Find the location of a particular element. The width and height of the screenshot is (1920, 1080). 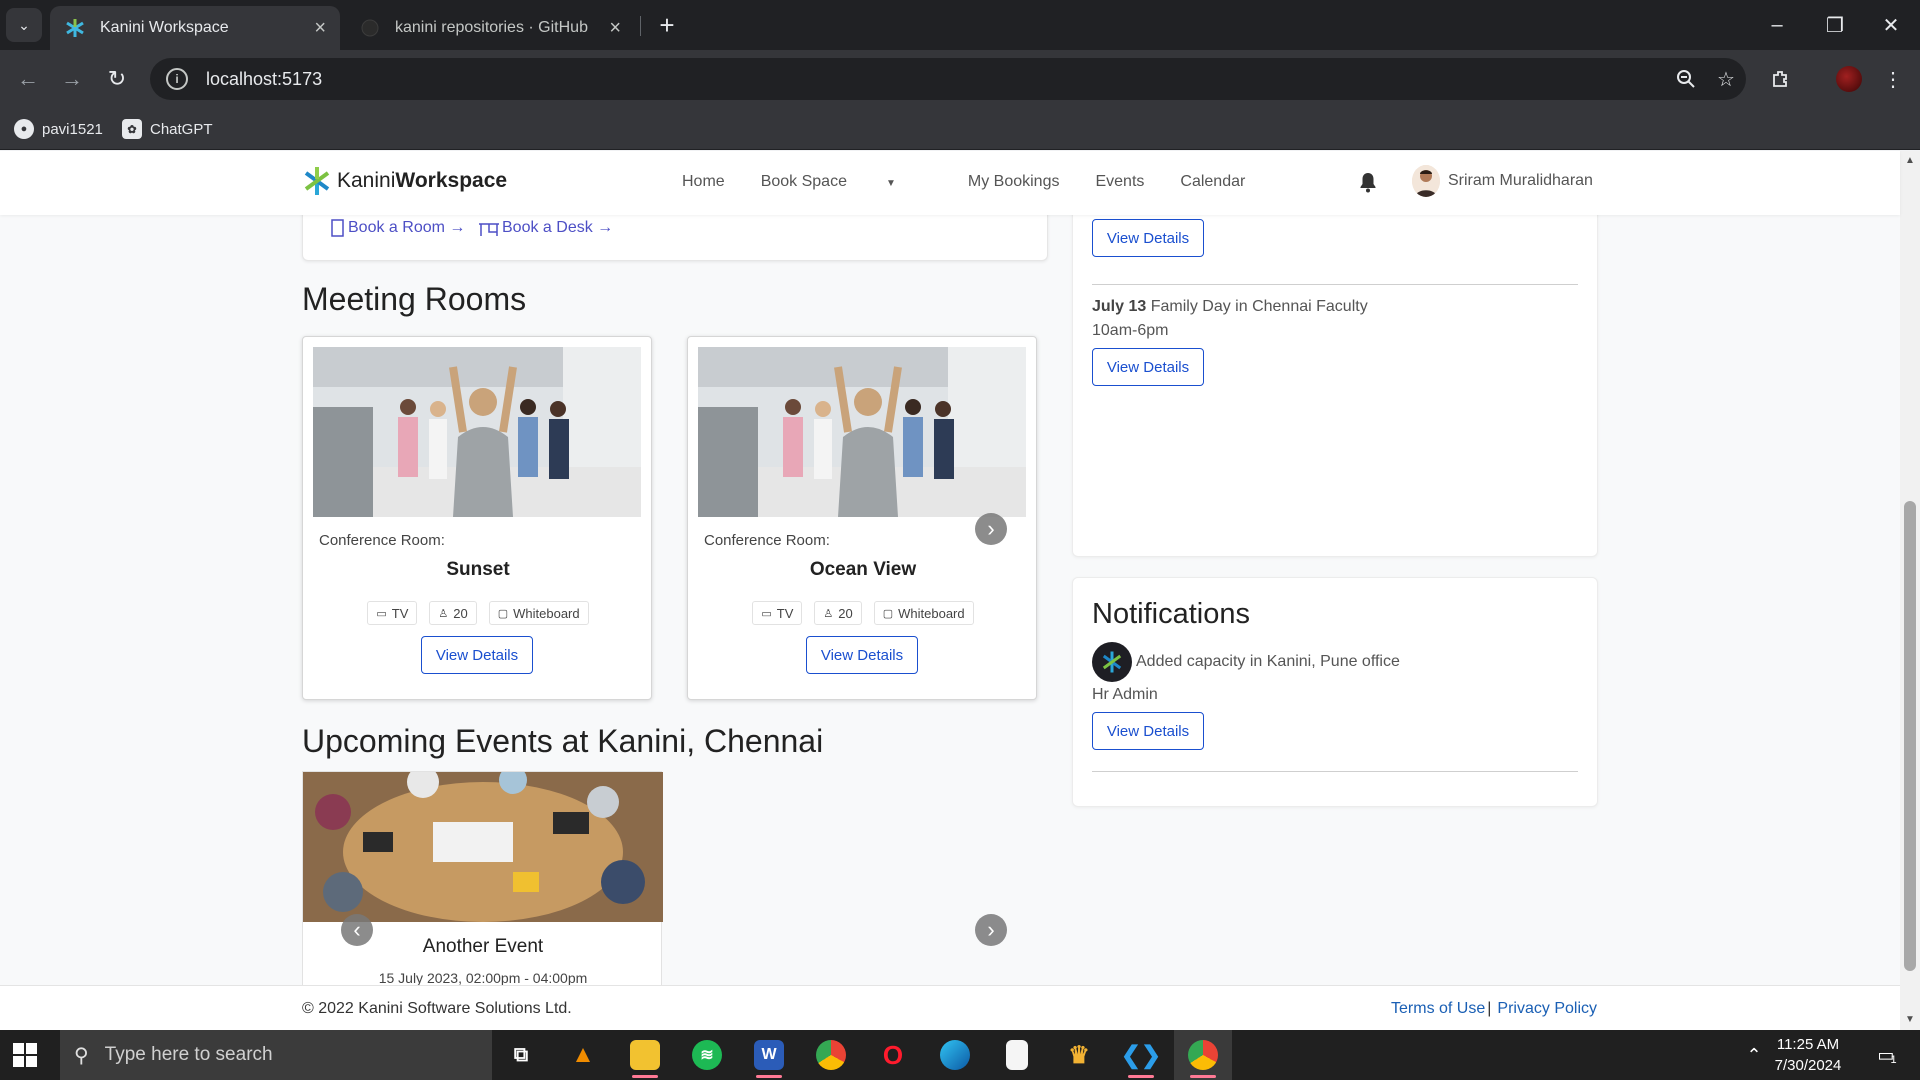

book-room-label: Book a Room → is located at coordinates (407, 227).